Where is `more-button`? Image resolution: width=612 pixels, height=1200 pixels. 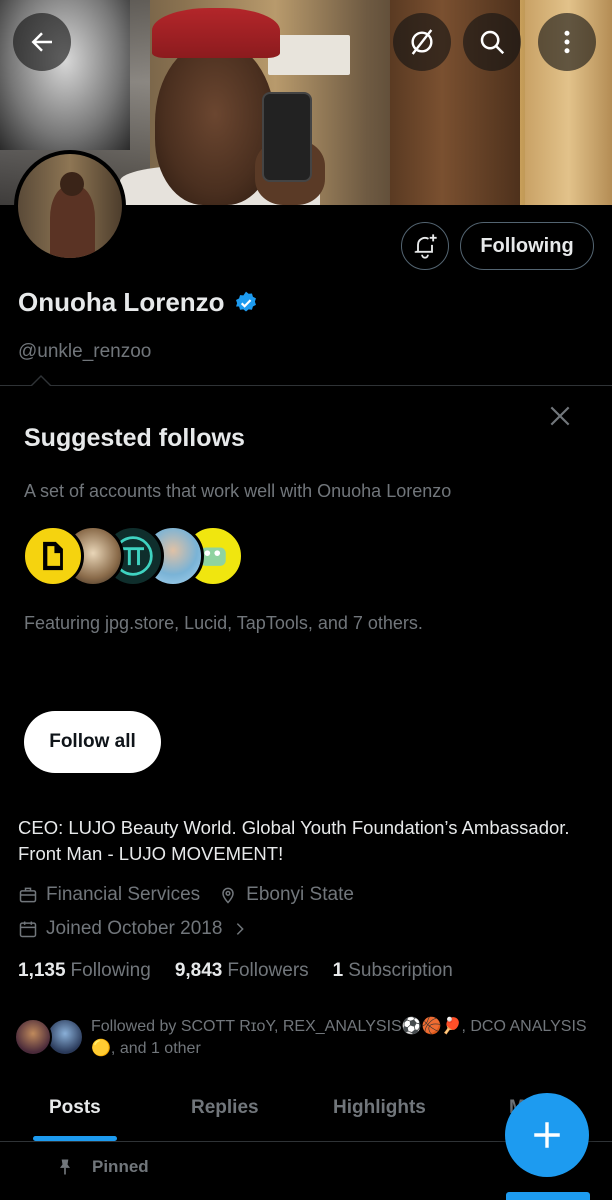 more-button is located at coordinates (567, 42).